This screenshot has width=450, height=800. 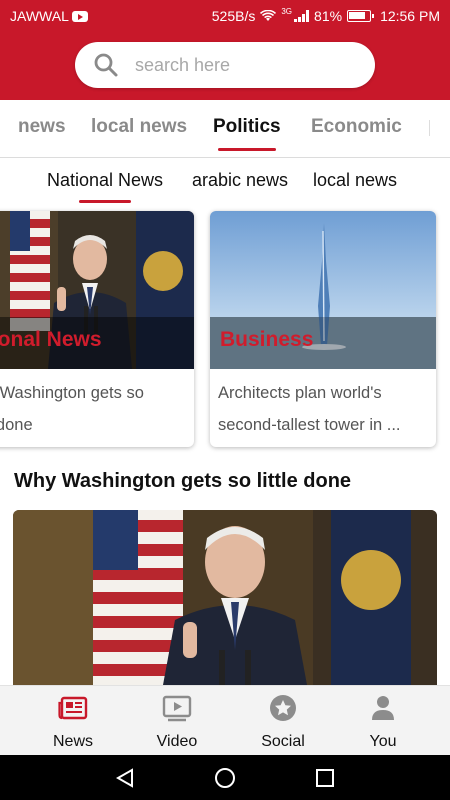 I want to click on clock: 12:56 PM, so click(x=410, y=16).